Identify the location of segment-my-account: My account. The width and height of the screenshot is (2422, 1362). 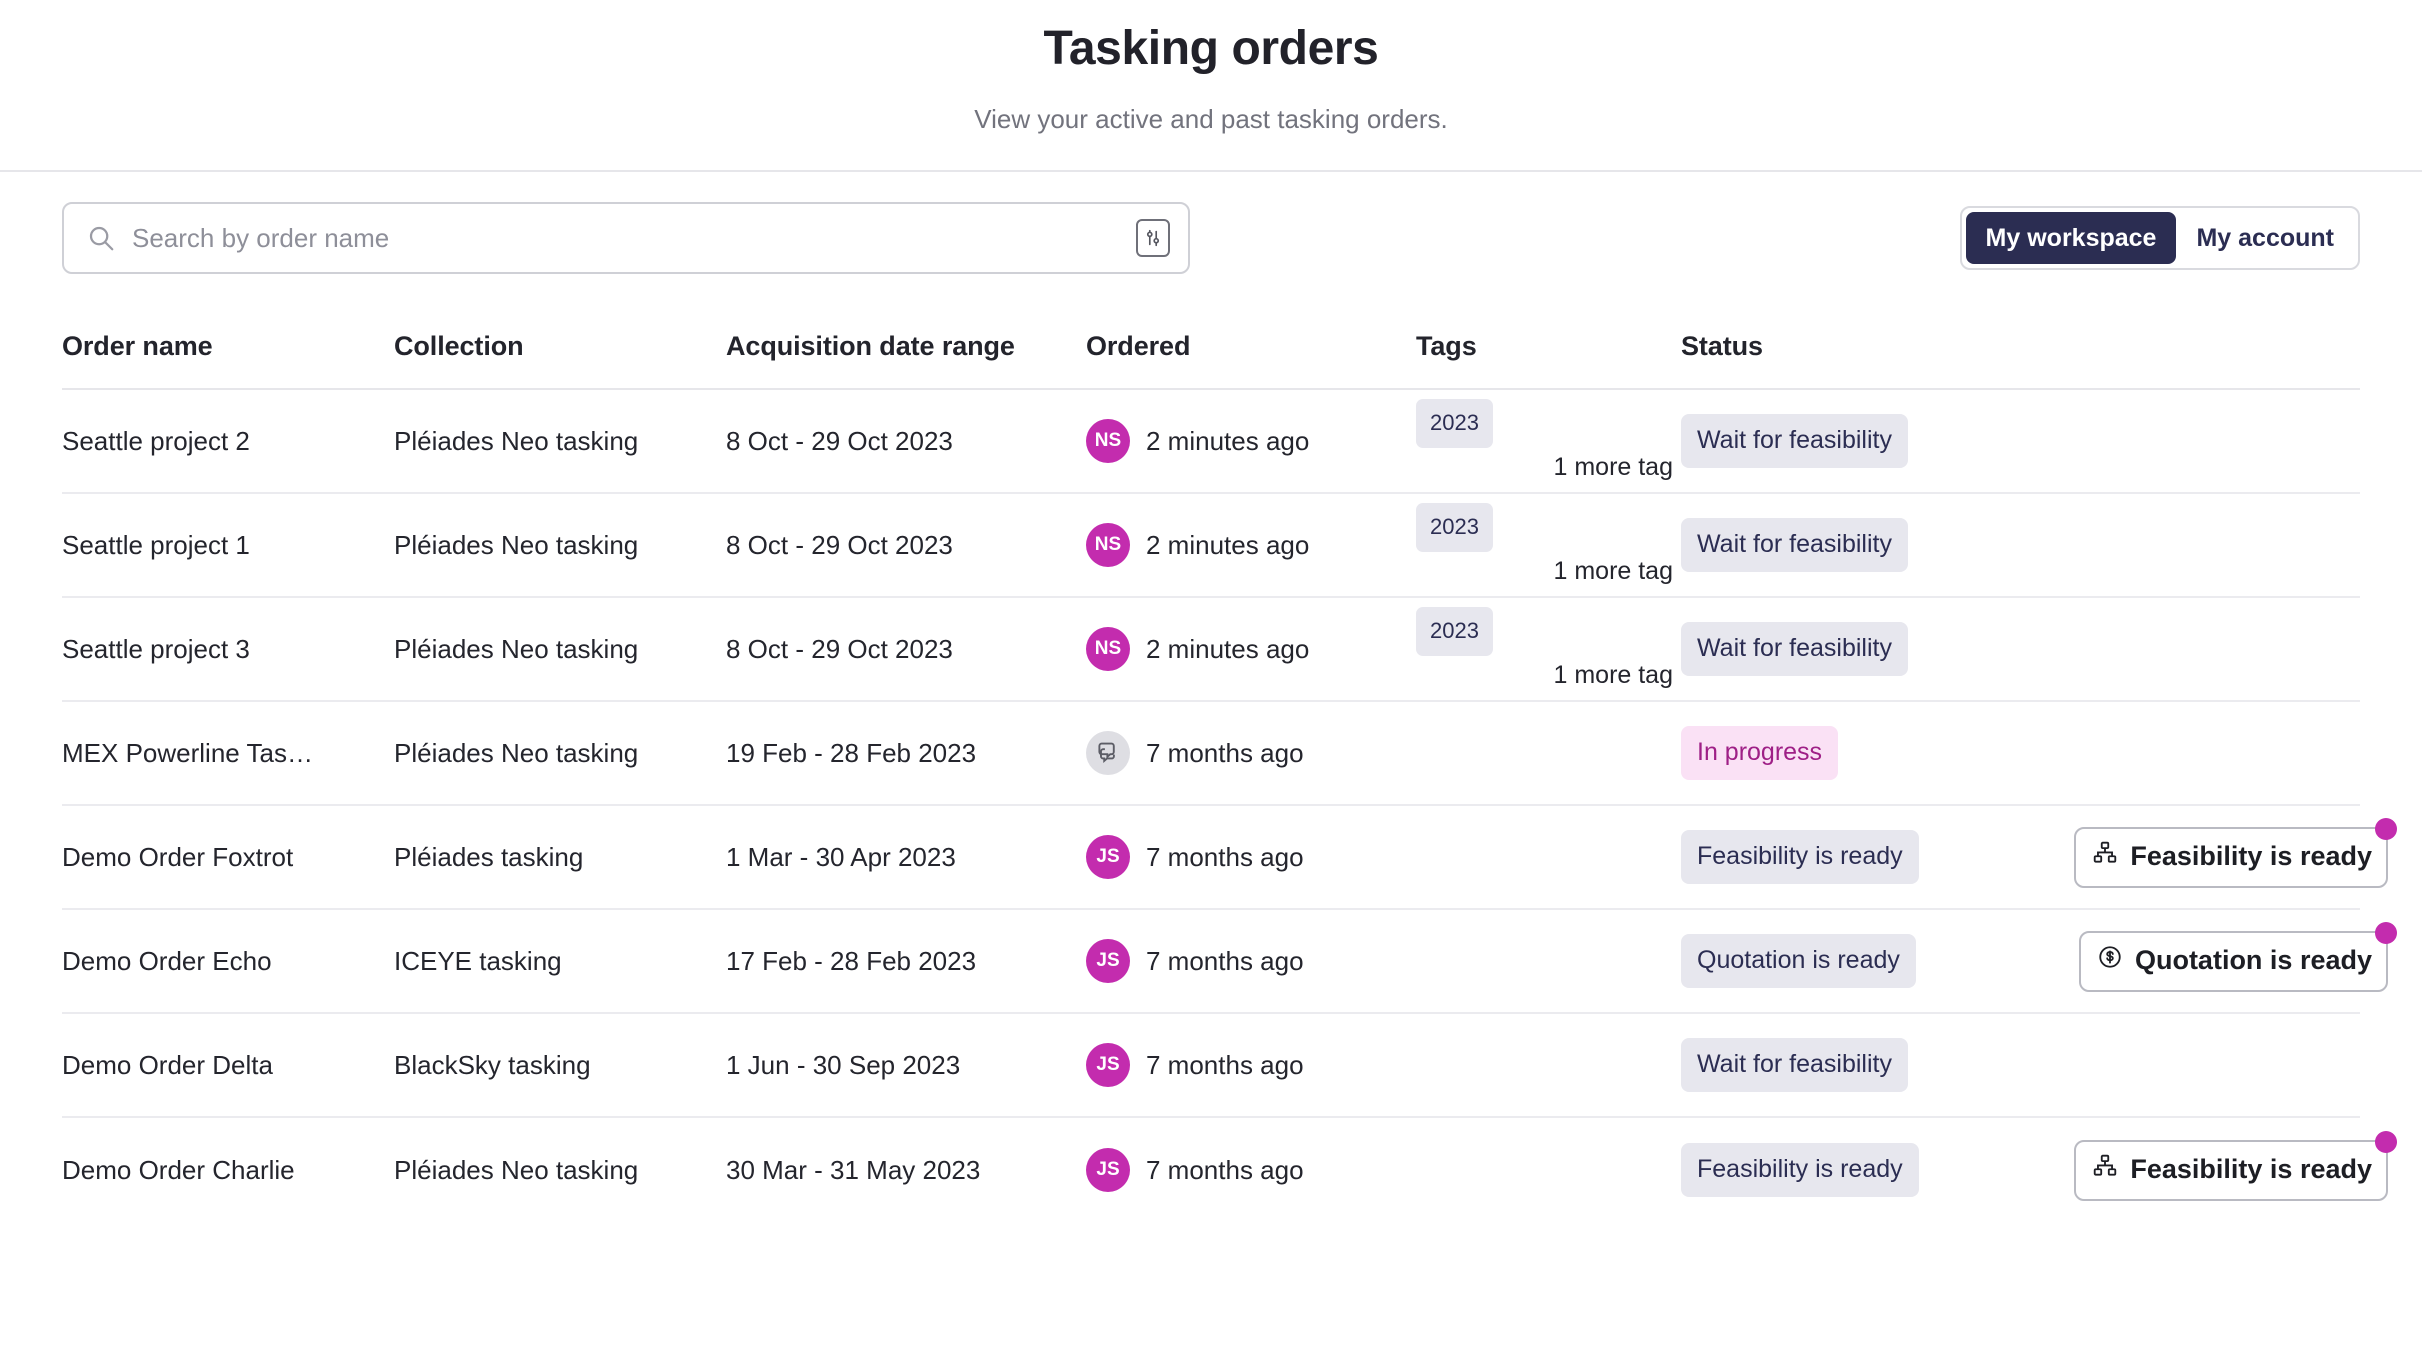
(2265, 238).